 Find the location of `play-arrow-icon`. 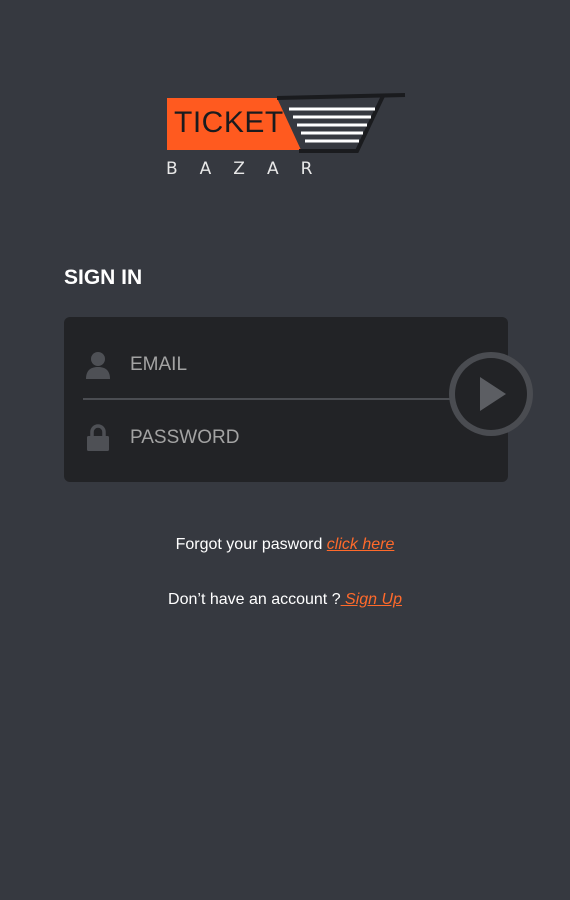

play-arrow-icon is located at coordinates (493, 394).